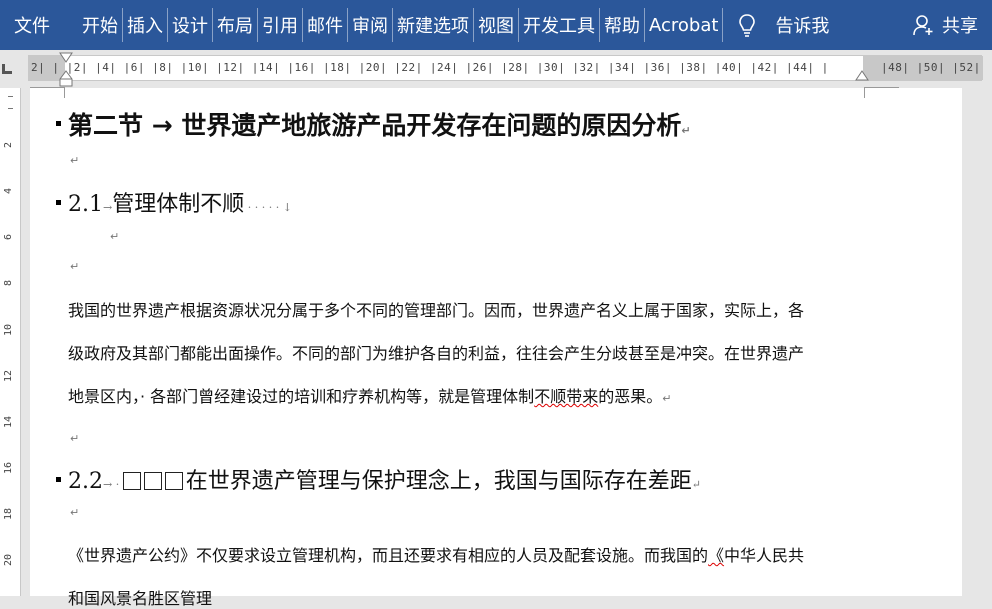 The image size is (992, 609). What do you see at coordinates (747, 25) in the screenshot?
I see `lightbulb-icon` at bounding box center [747, 25].